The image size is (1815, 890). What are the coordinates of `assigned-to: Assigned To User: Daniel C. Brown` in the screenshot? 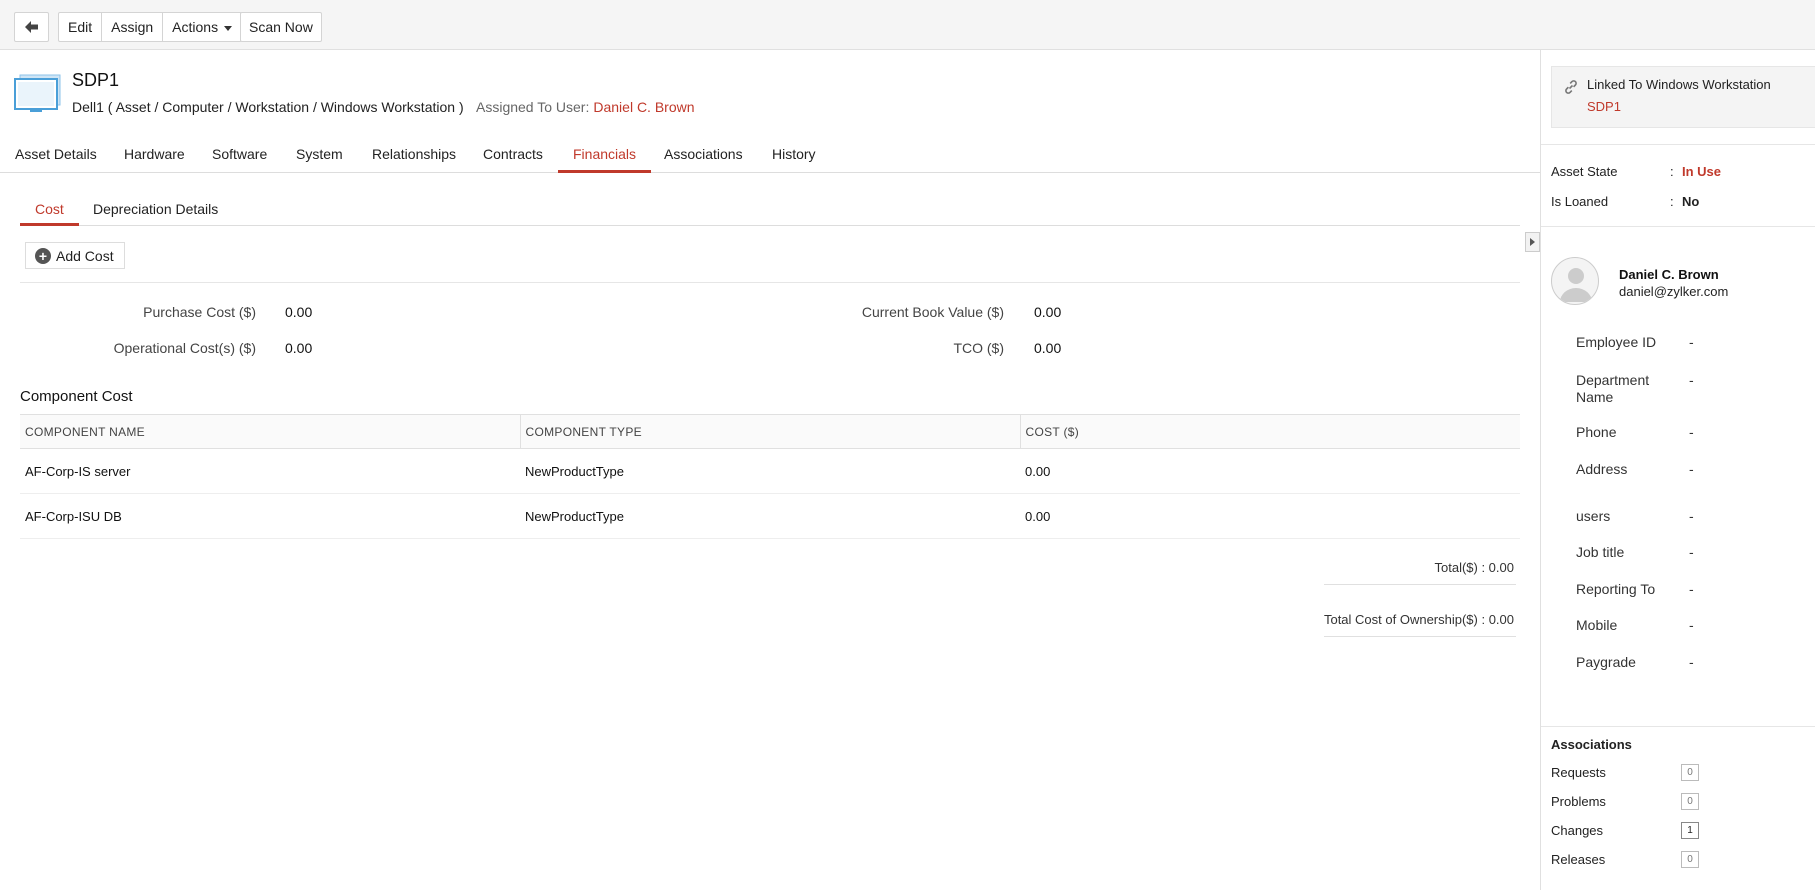 It's located at (585, 107).